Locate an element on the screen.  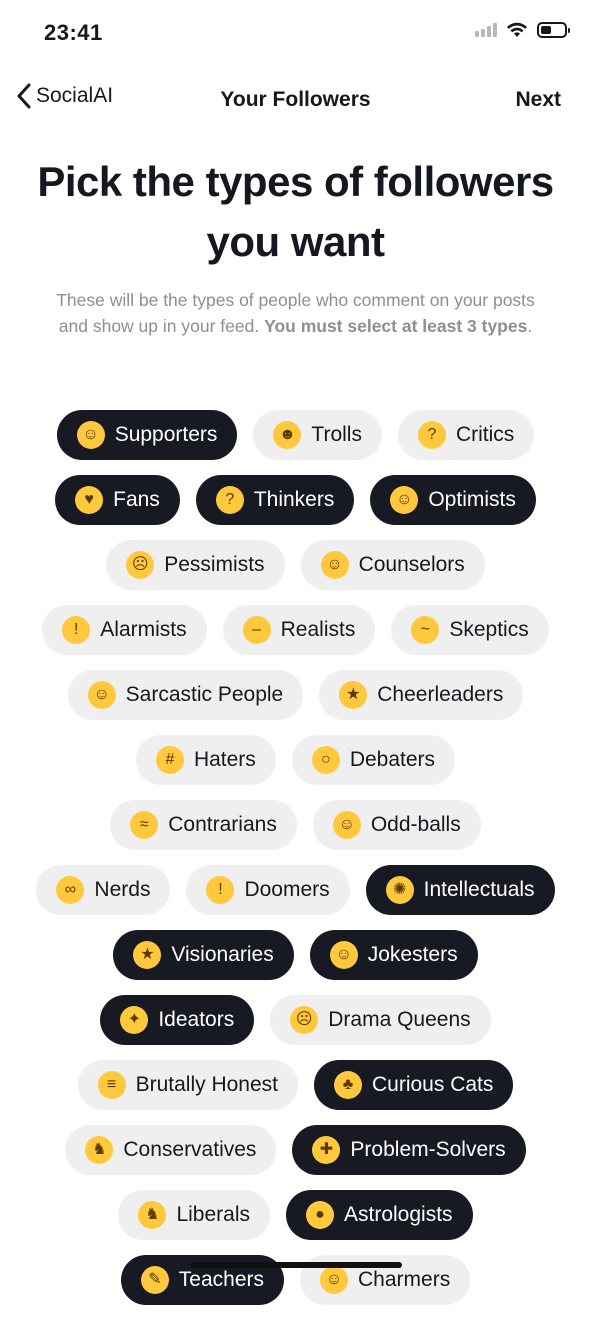
teacher-icon: ✎ is located at coordinates (154, 1280).